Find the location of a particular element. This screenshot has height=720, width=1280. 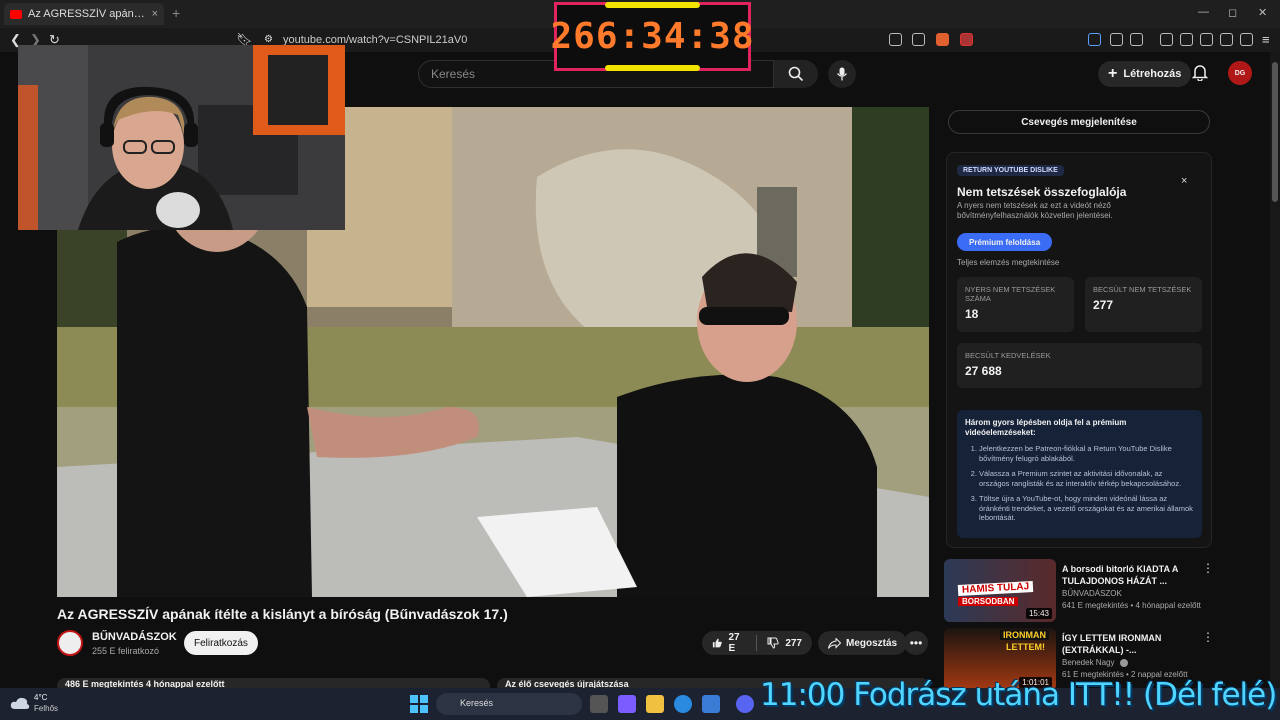

menu-icon: ≡ is located at coordinates (1266, 39).